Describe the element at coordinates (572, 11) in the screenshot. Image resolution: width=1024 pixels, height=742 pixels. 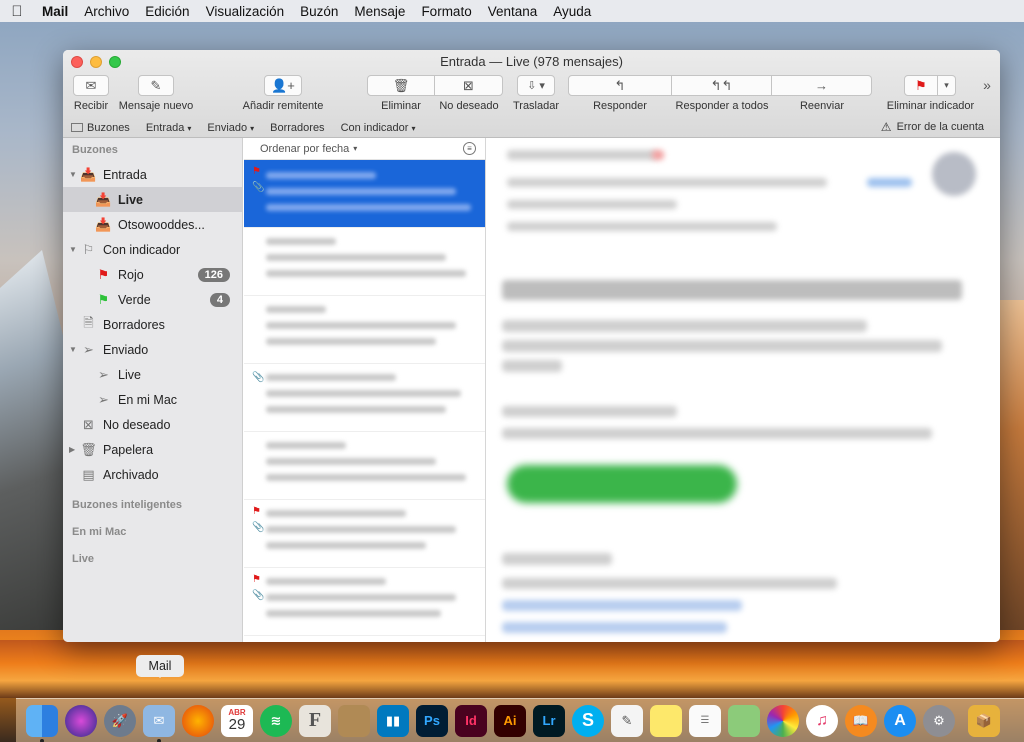
I see `menu-ayuda: Ayuda` at that location.